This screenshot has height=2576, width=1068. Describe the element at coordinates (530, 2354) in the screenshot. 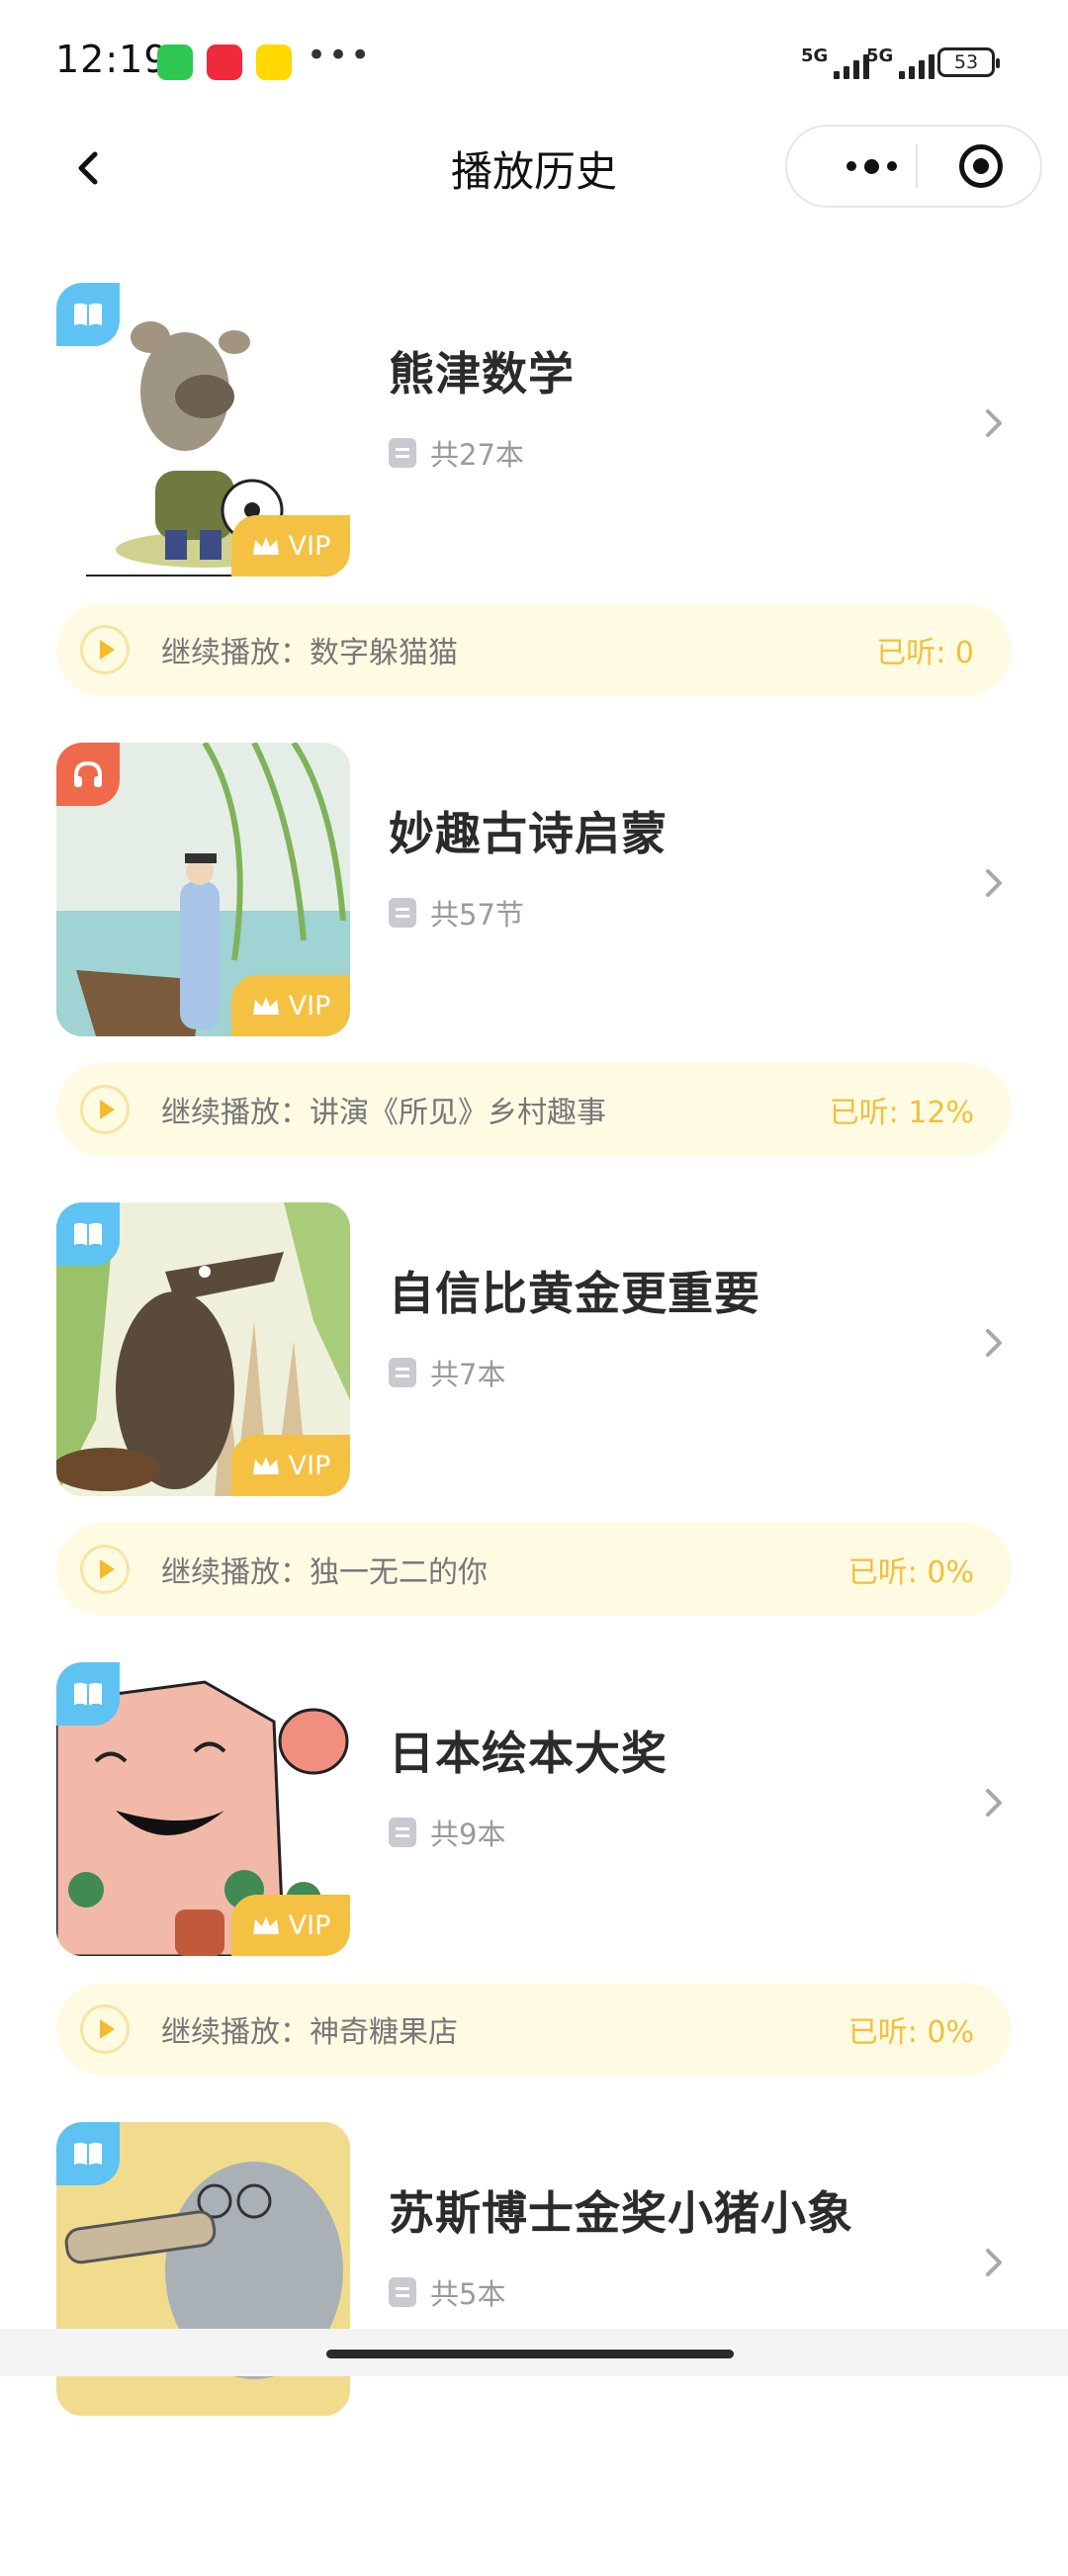

I see `home-indicator` at that location.